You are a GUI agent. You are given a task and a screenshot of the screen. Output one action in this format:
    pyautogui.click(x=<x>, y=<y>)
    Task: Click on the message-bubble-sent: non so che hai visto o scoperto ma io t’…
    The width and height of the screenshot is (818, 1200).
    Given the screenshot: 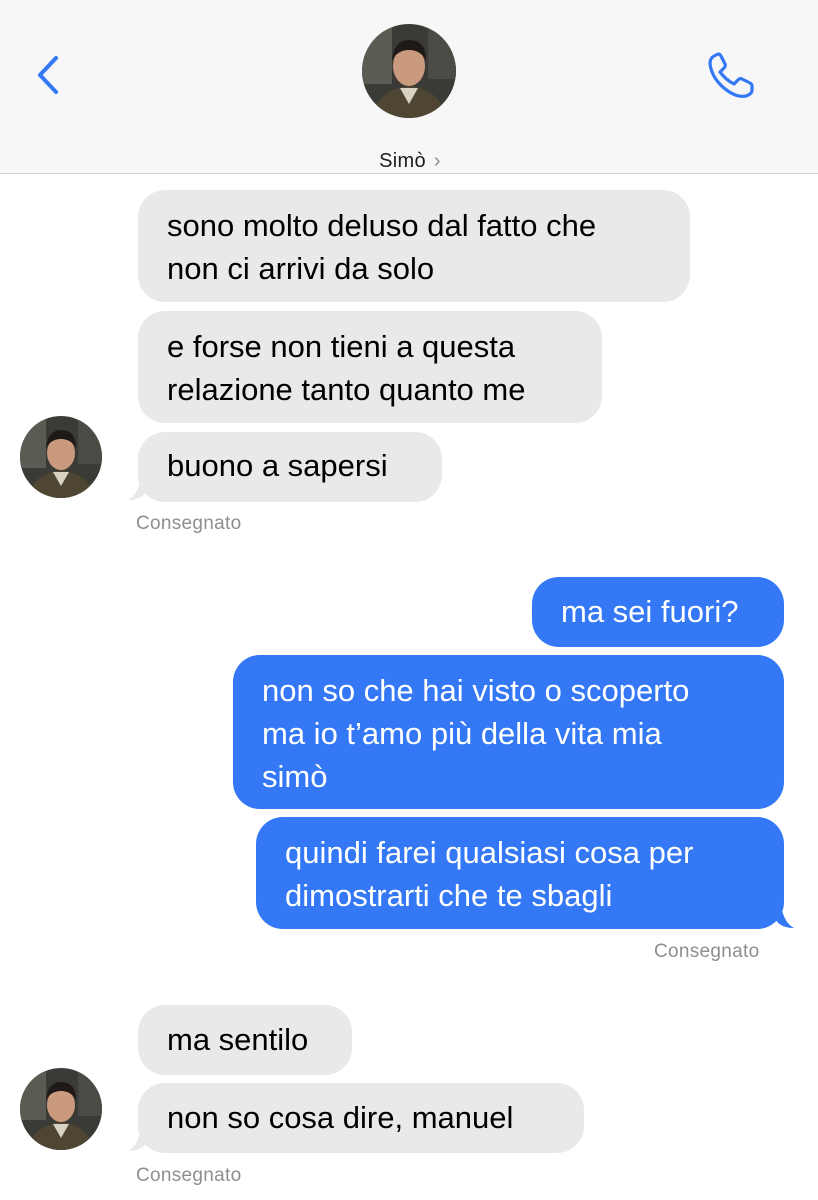 What is the action you would take?
    pyautogui.click(x=508, y=732)
    